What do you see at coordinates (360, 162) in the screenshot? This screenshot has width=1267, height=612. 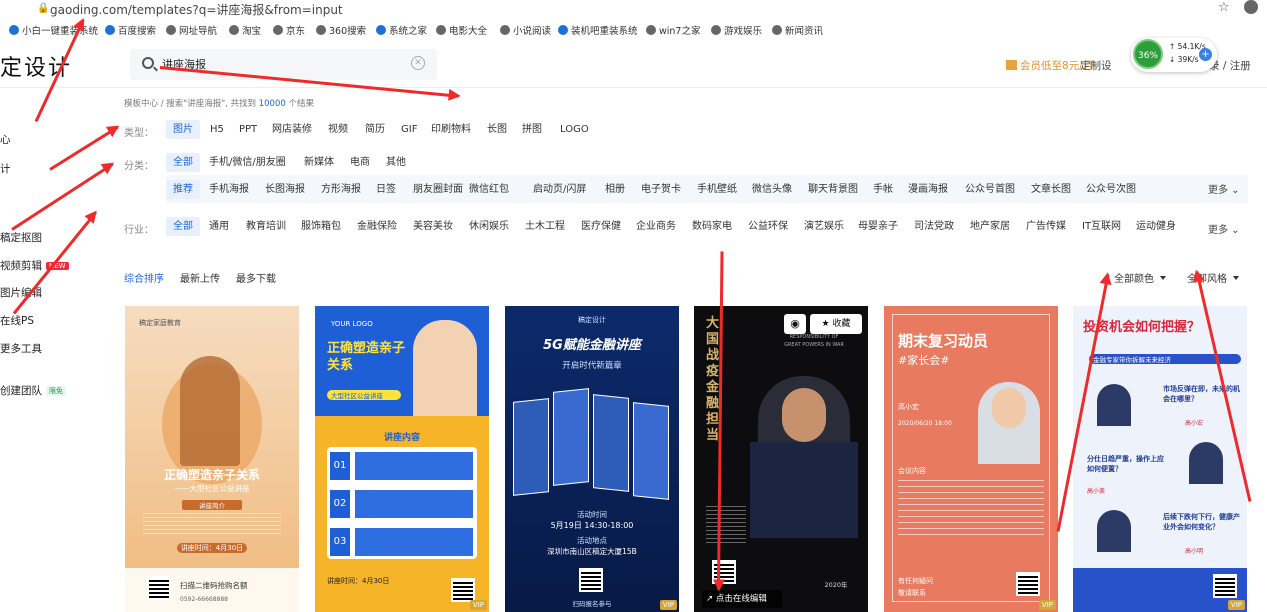 I see `category-filter-3: 电商` at bounding box center [360, 162].